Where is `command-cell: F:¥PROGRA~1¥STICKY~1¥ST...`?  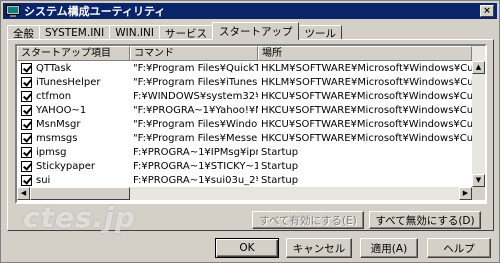 command-cell: F:¥PROGRA~1¥STICKY~1¥ST... is located at coordinates (195, 166).